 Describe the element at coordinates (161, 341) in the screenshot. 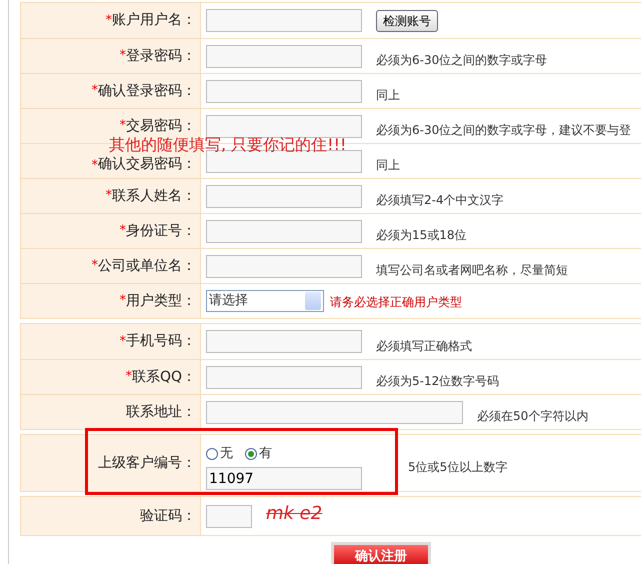

I see `field-label: 手机号码：` at that location.